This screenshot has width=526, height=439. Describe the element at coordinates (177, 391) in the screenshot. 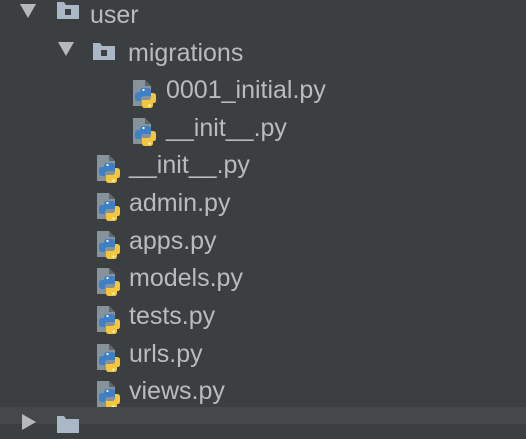

I see `tree-label: views.py` at that location.